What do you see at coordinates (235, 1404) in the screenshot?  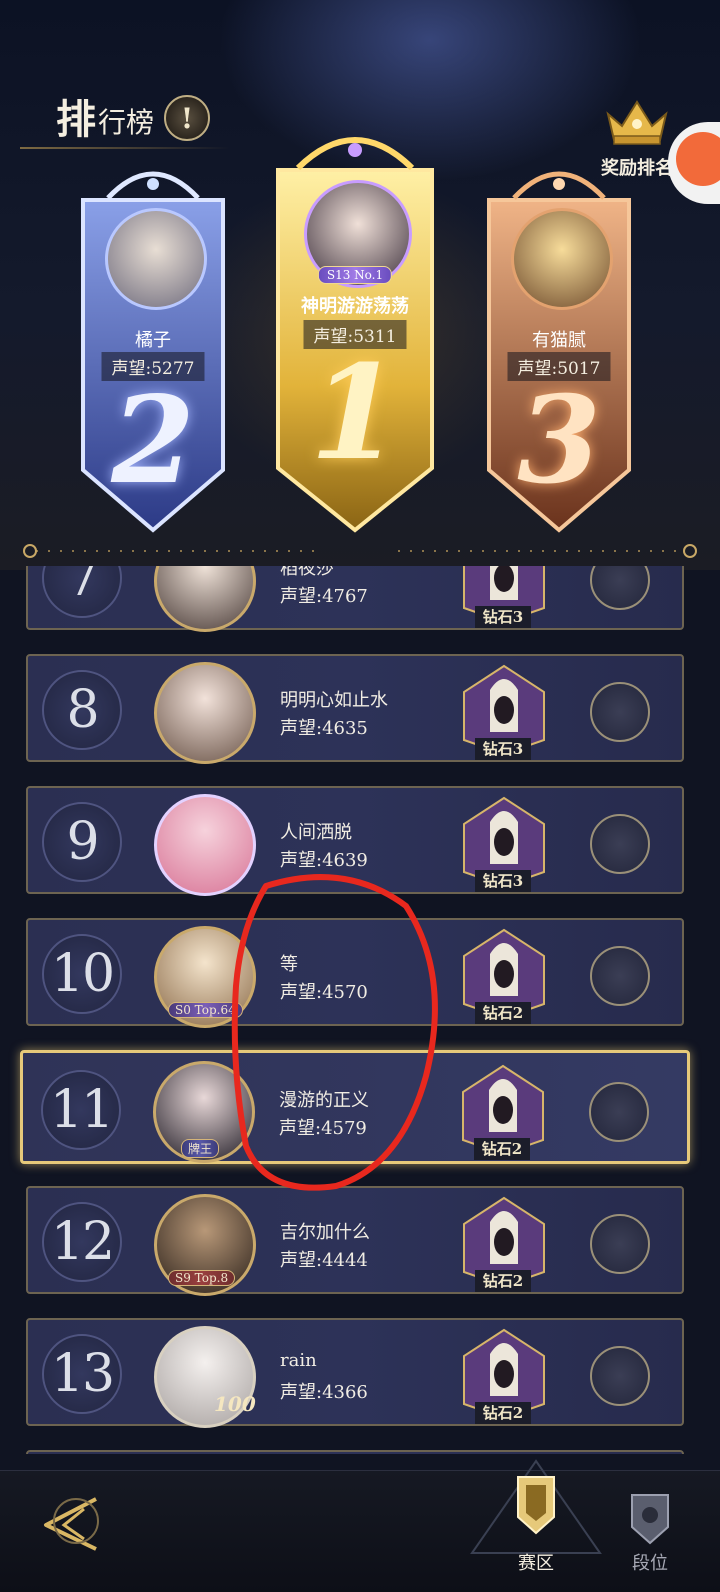 I see `level-tag: 100` at bounding box center [235, 1404].